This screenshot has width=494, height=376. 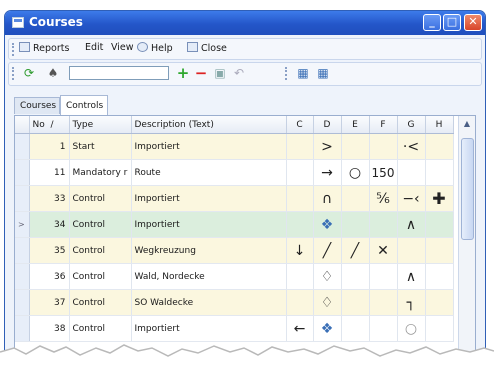 What do you see at coordinates (209, 302) in the screenshot?
I see `cell-description: SO Waldecke` at bounding box center [209, 302].